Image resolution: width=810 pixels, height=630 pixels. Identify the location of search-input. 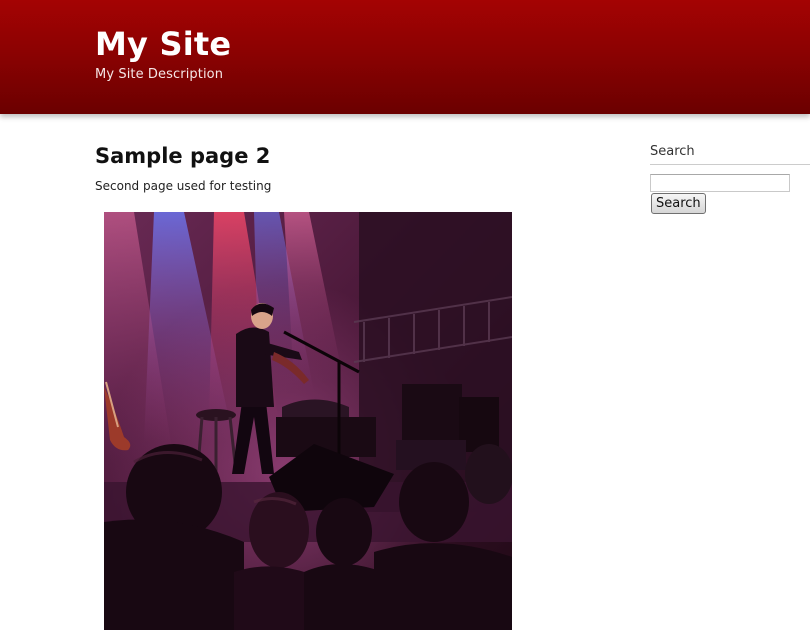
(720, 183).